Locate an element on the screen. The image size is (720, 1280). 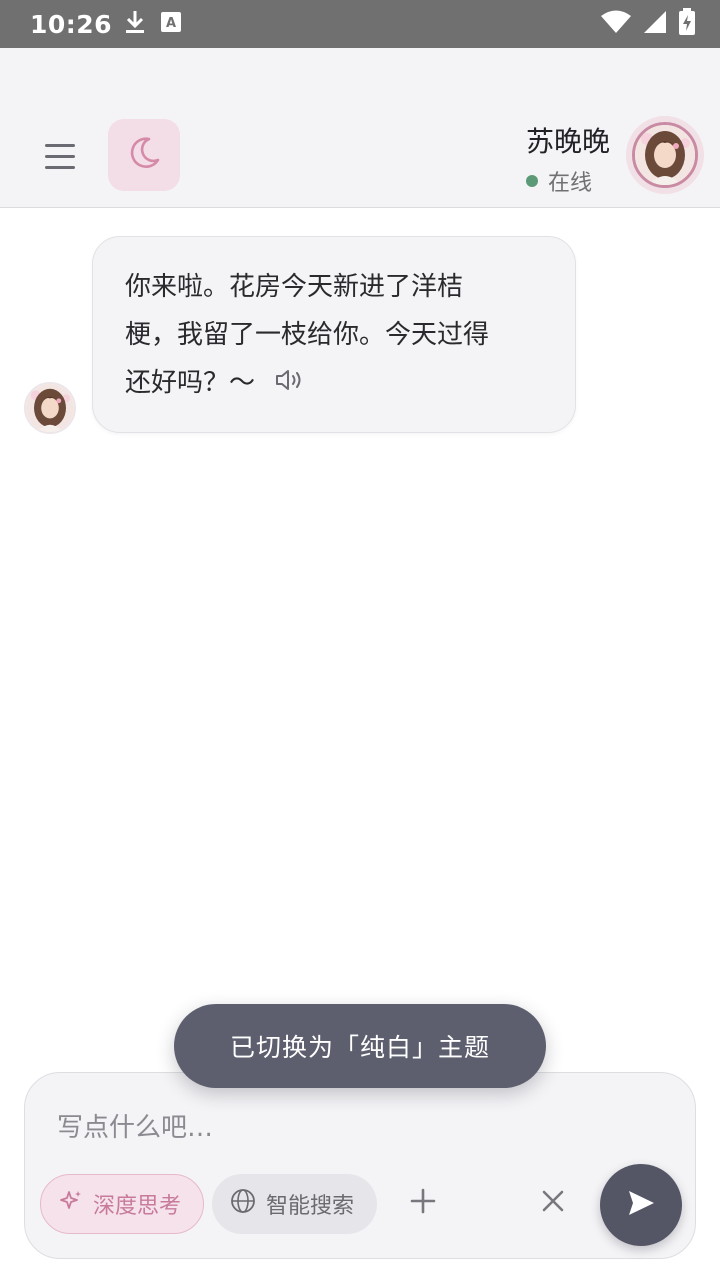
message-line: 梗，我留了一枝给你。今天过得 is located at coordinates (307, 335).